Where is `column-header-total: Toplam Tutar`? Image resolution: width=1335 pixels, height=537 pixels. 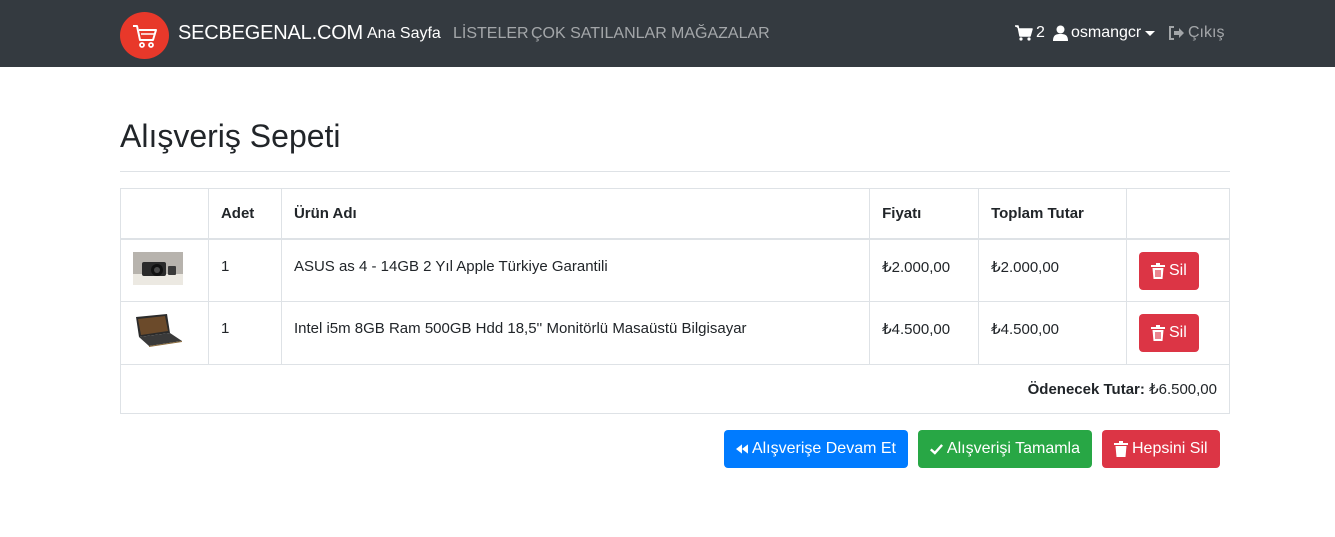
column-header-total: Toplam Tutar is located at coordinates (1052, 214).